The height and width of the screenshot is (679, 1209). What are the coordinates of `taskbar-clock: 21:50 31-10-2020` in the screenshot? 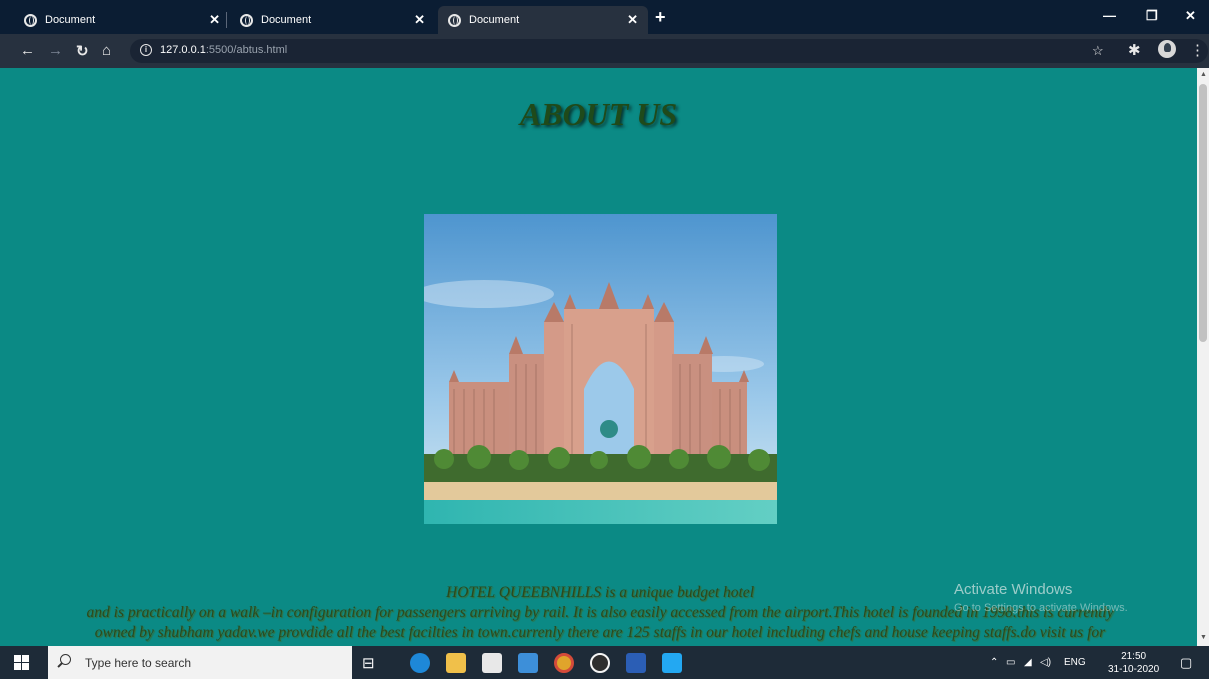 It's located at (1133, 663).